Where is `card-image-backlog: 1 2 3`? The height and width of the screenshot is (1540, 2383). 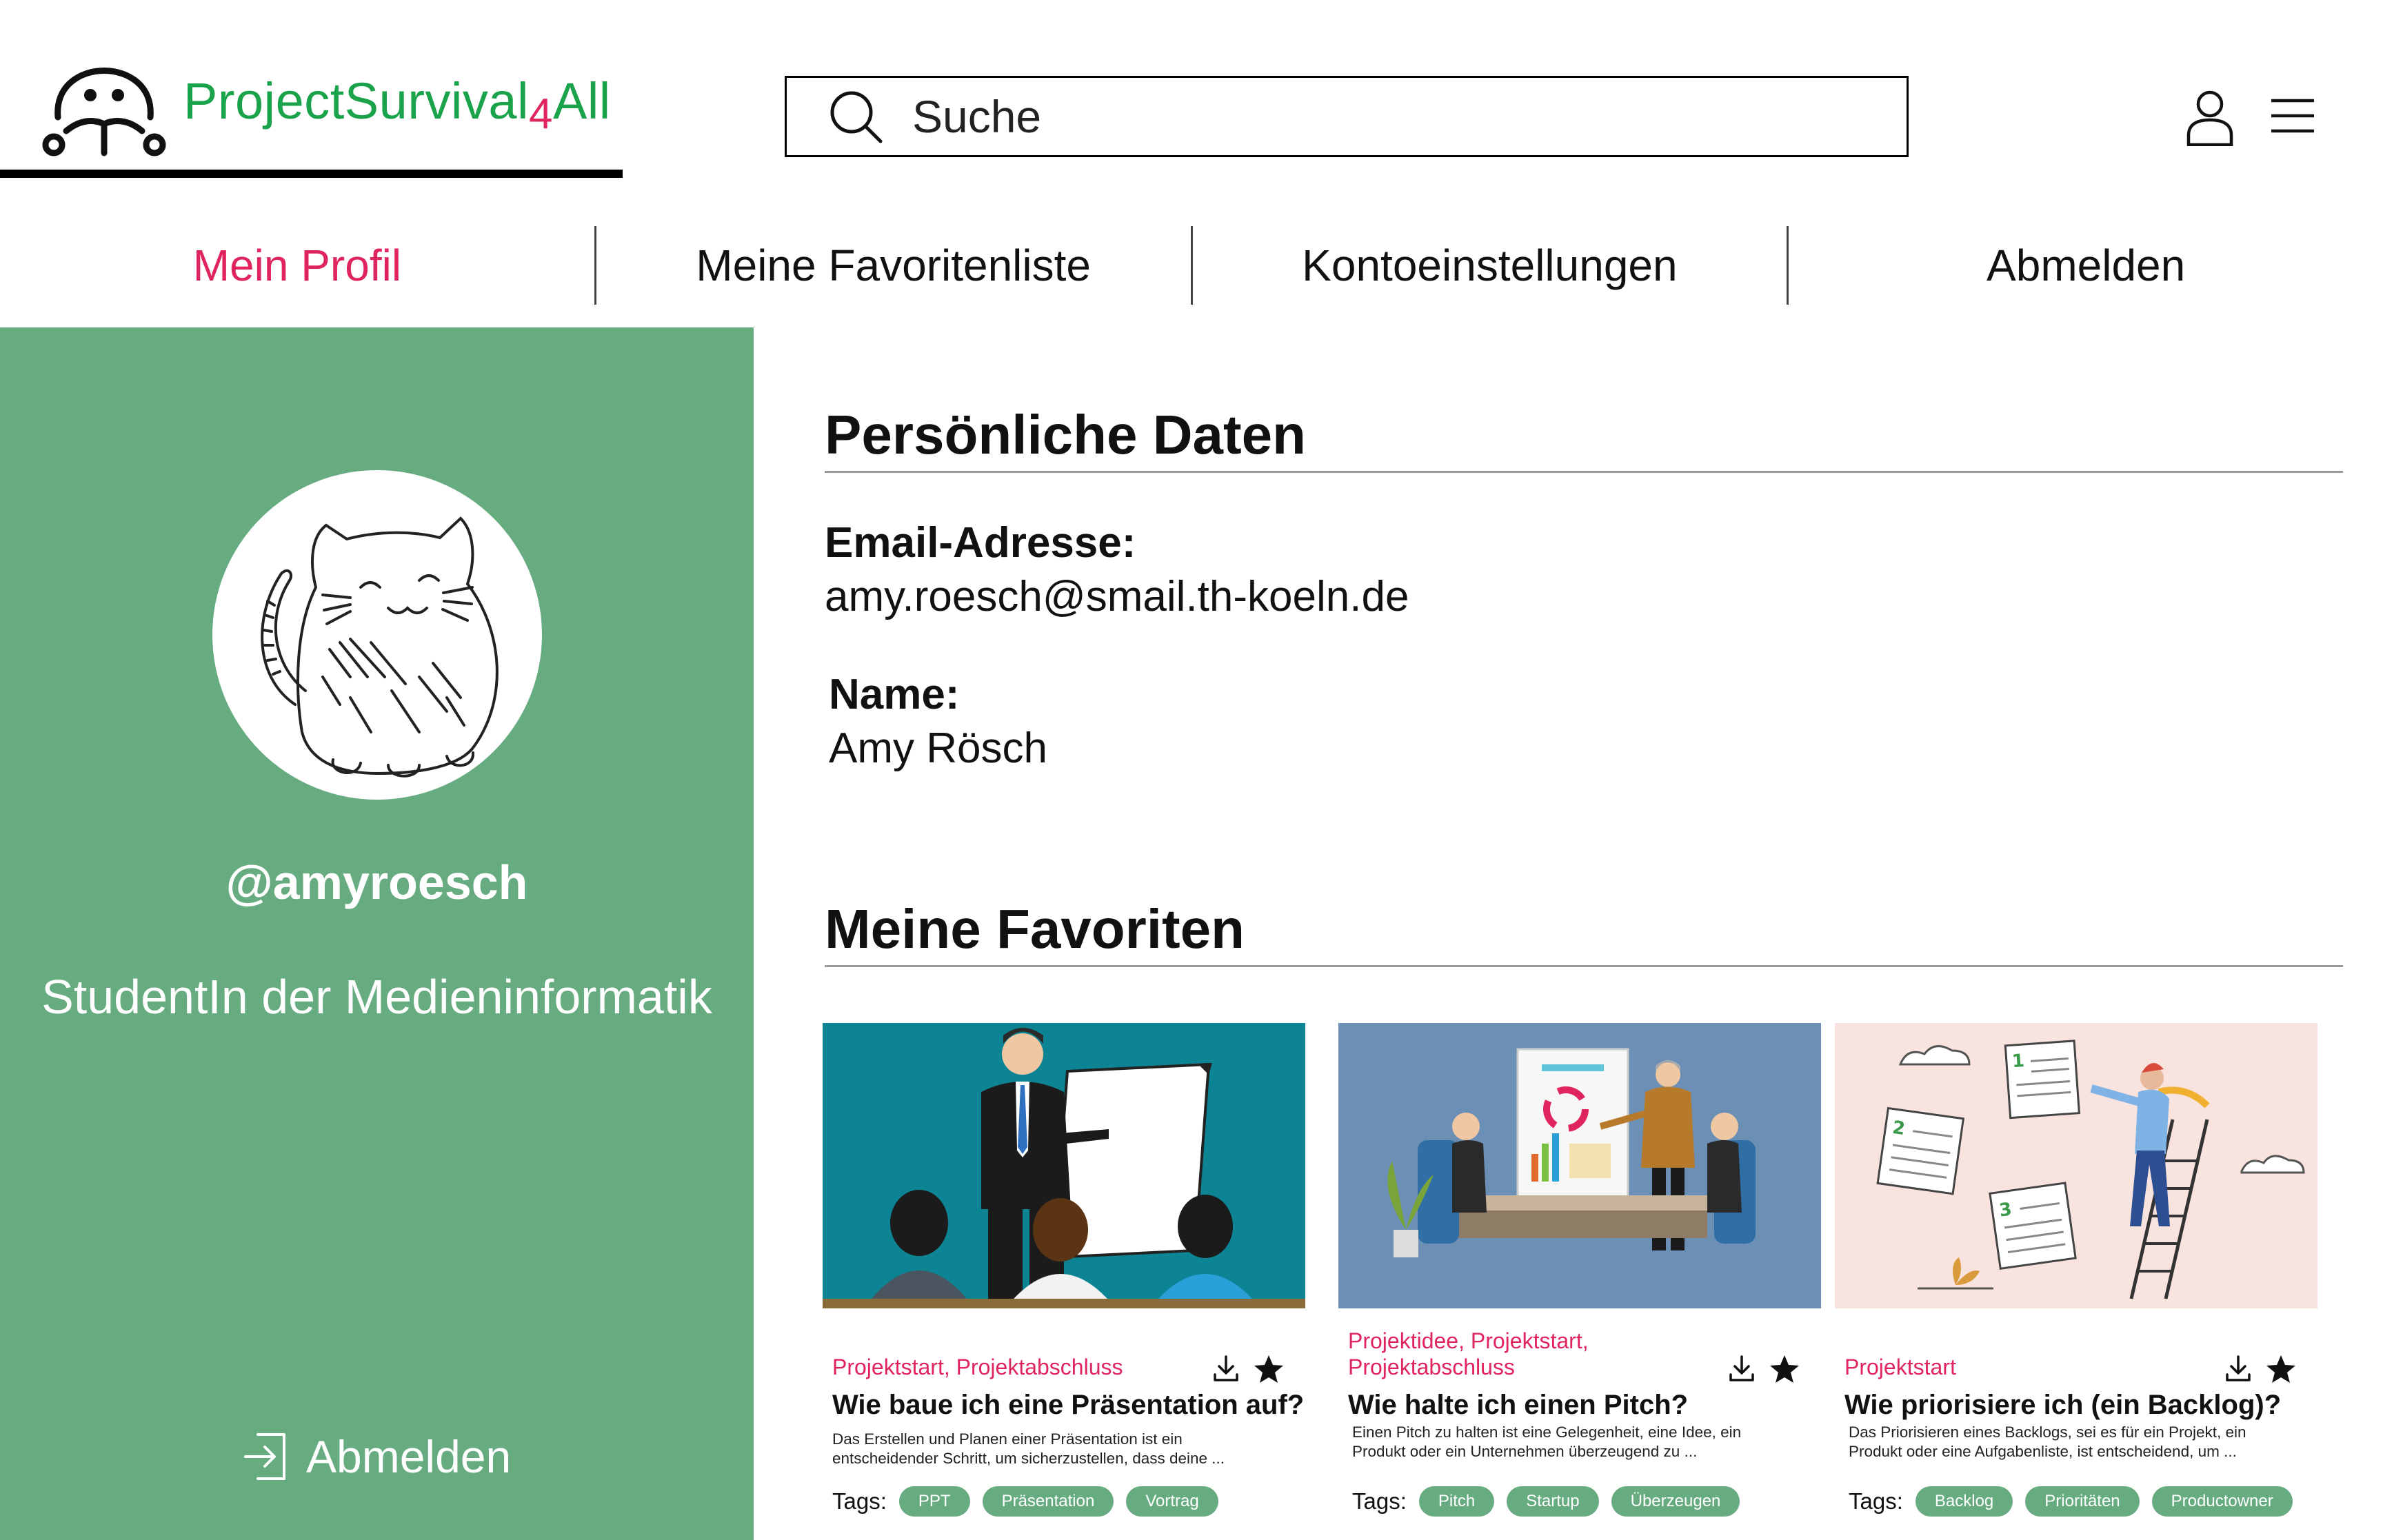 card-image-backlog: 1 2 3 is located at coordinates (2076, 1165).